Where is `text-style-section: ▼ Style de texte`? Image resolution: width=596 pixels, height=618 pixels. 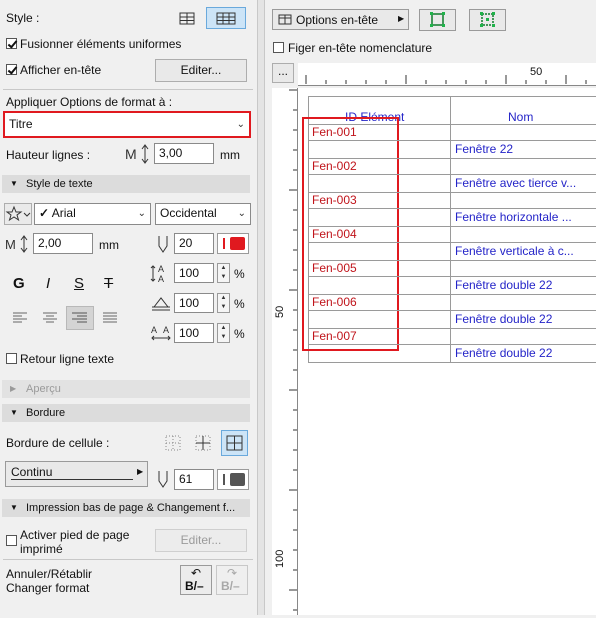
text-style-section: ▼ Style de texte is located at coordinates (126, 184).